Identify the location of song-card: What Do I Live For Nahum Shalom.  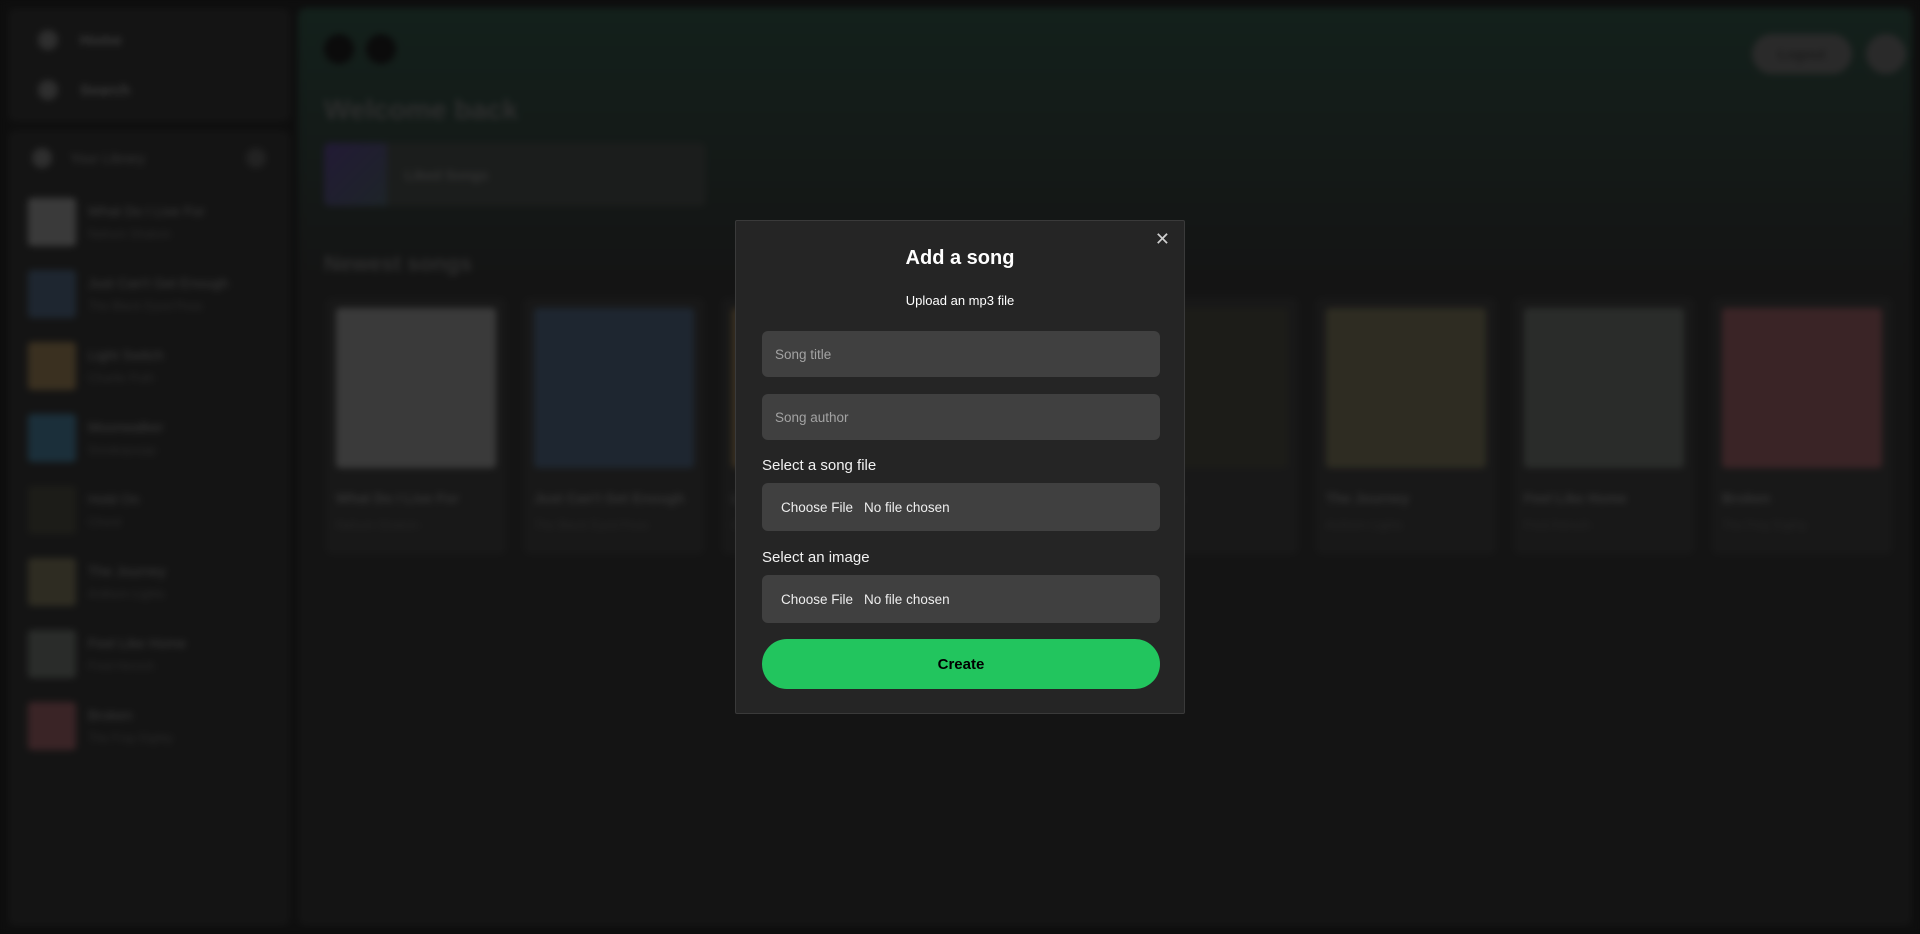
(416, 426).